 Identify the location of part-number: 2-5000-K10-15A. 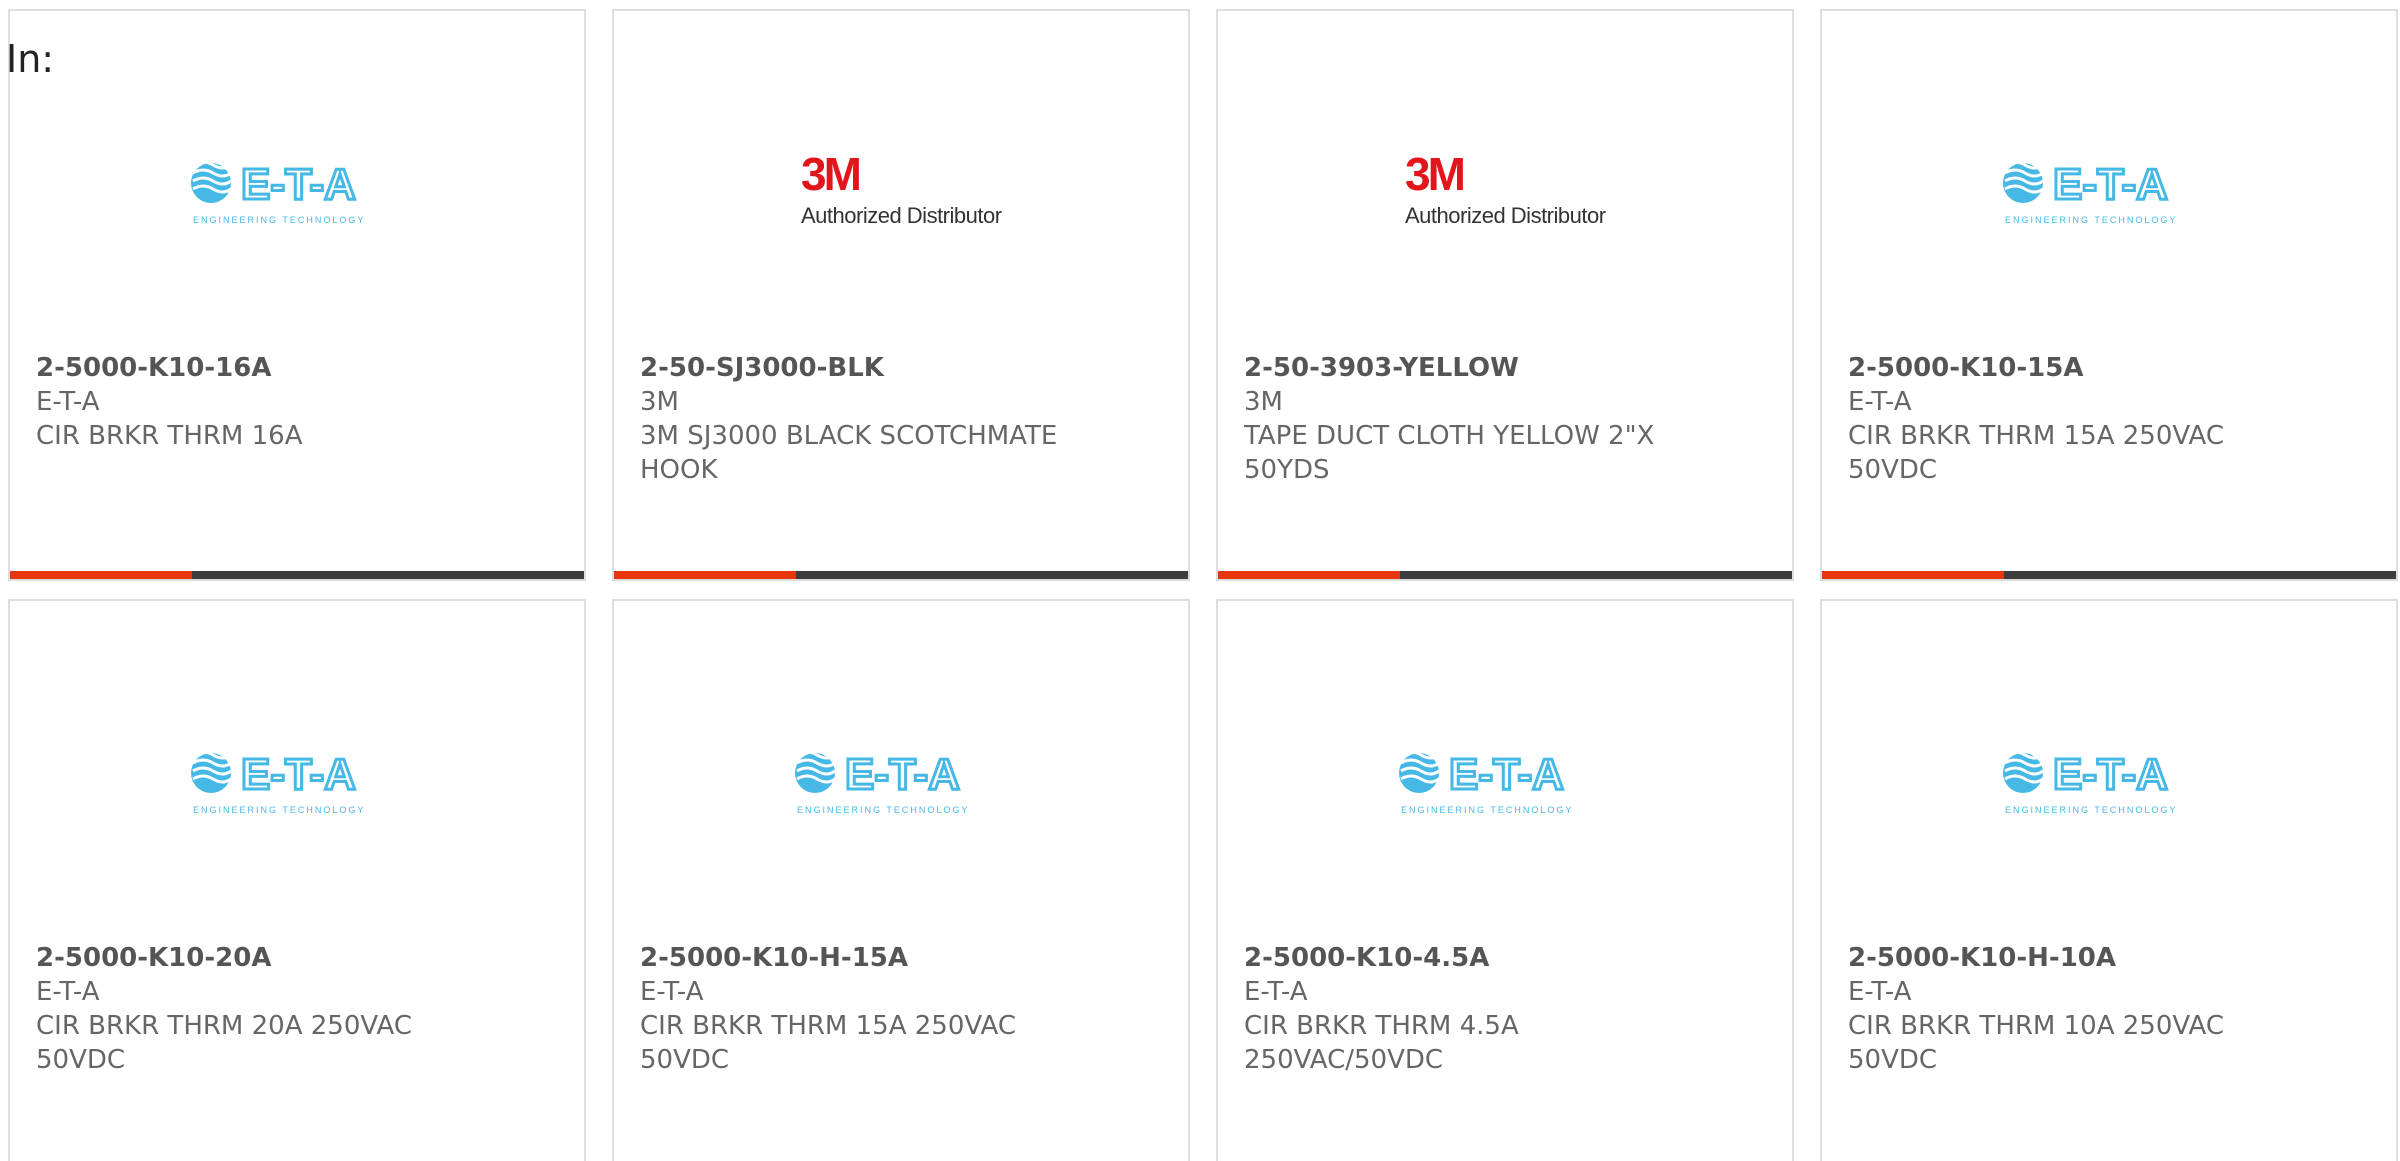
(2058, 368).